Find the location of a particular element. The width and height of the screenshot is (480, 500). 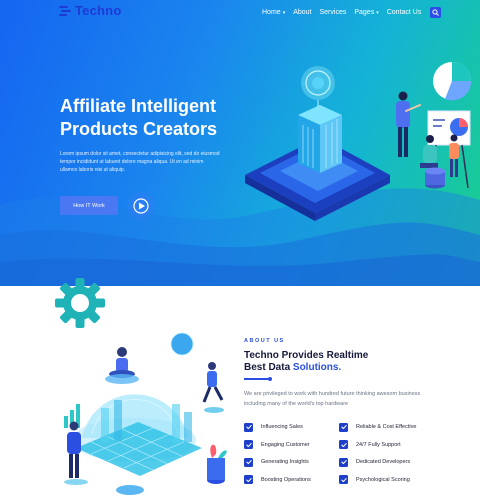

hero-title-line-2: Products Creators is located at coordinates (139, 129).